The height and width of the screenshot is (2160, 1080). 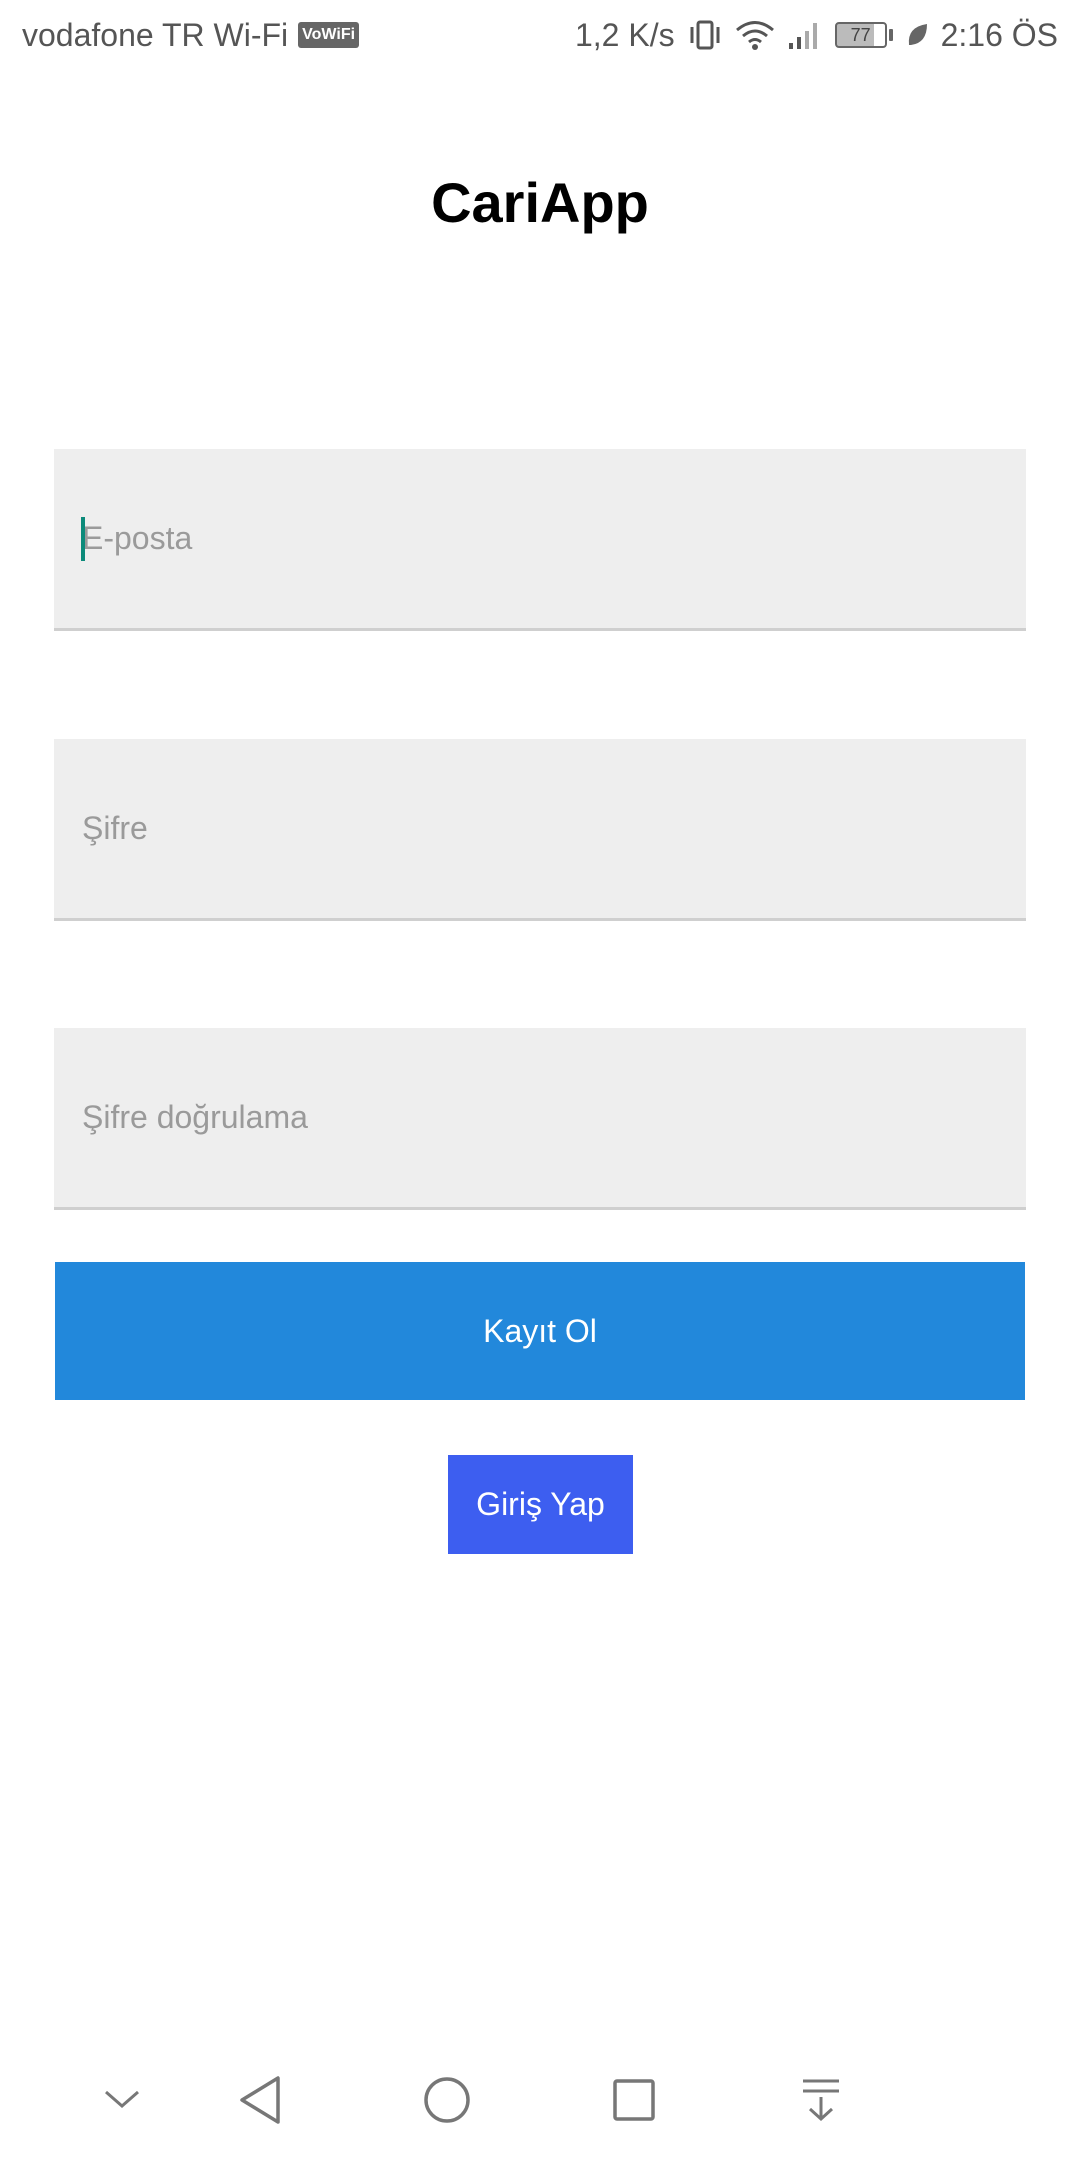 What do you see at coordinates (821, 2100) in the screenshot?
I see `notification-pull-icon` at bounding box center [821, 2100].